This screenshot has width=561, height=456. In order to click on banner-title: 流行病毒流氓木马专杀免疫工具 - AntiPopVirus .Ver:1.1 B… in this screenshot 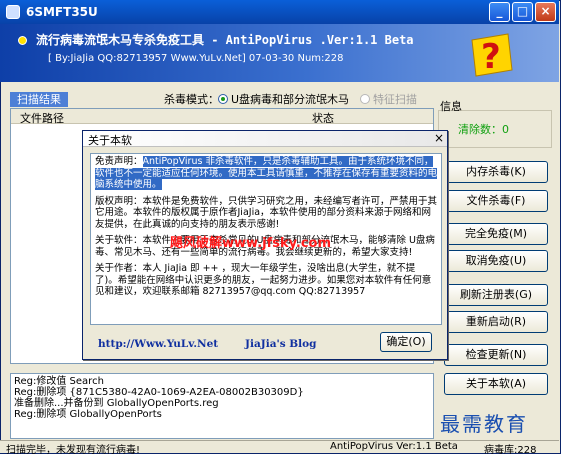, I will do `click(225, 40)`.